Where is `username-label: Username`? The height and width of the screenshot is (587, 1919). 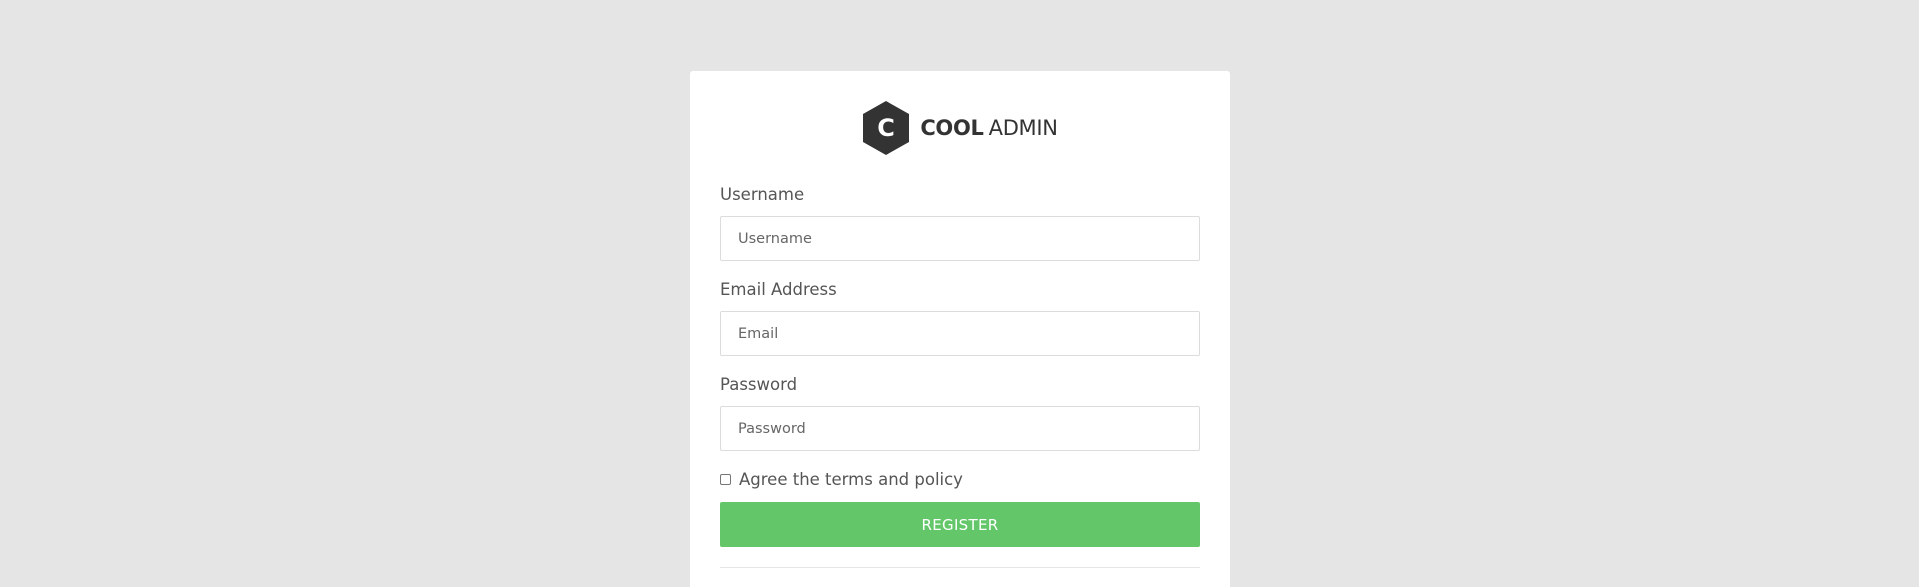 username-label: Username is located at coordinates (762, 194).